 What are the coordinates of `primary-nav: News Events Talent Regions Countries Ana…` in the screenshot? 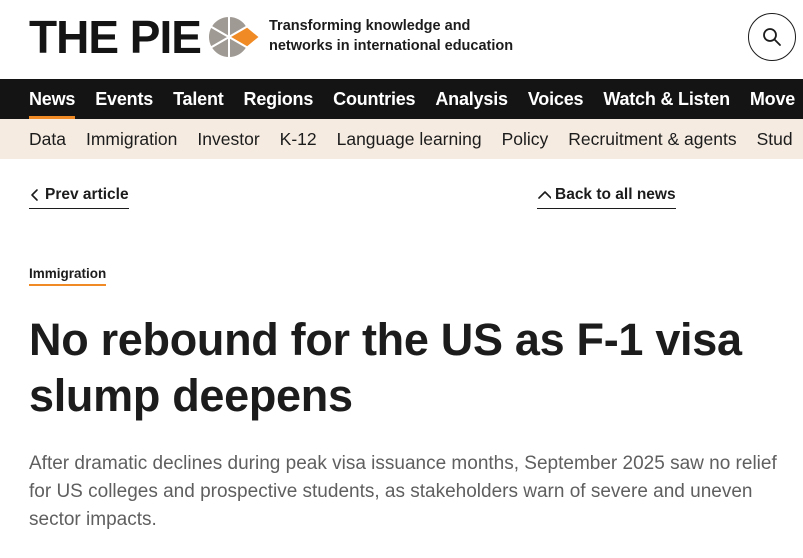 It's located at (401, 99).